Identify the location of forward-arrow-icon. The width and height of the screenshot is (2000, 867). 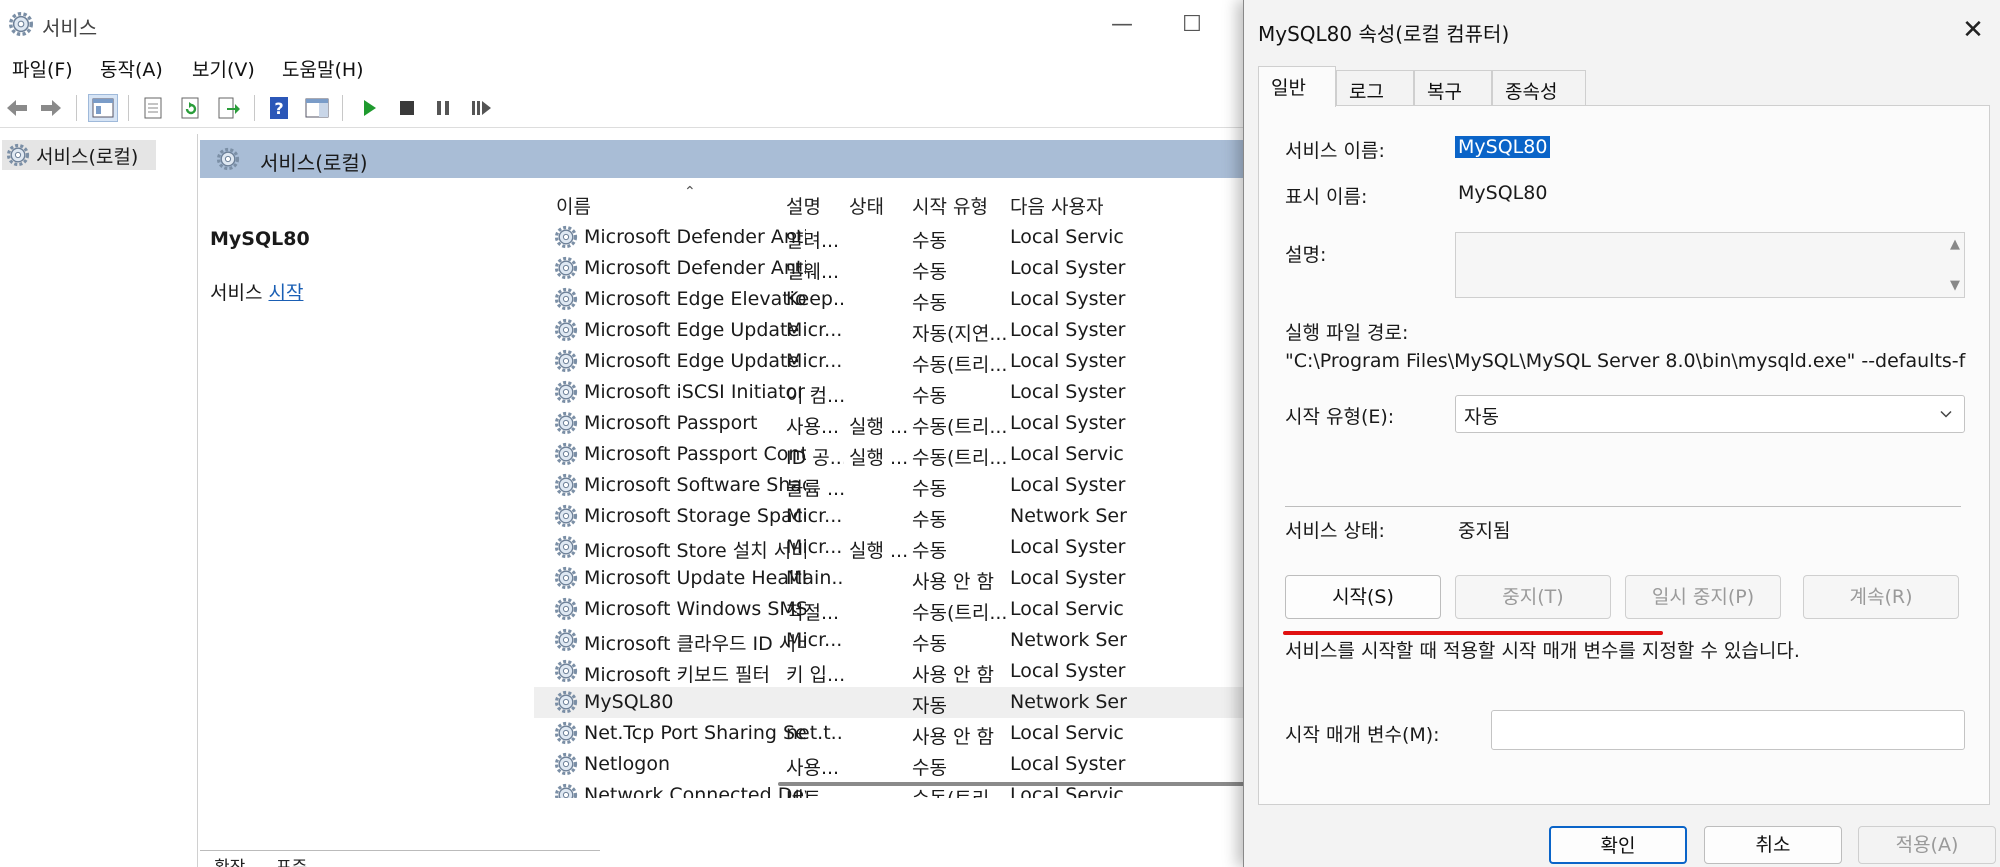
(51, 108).